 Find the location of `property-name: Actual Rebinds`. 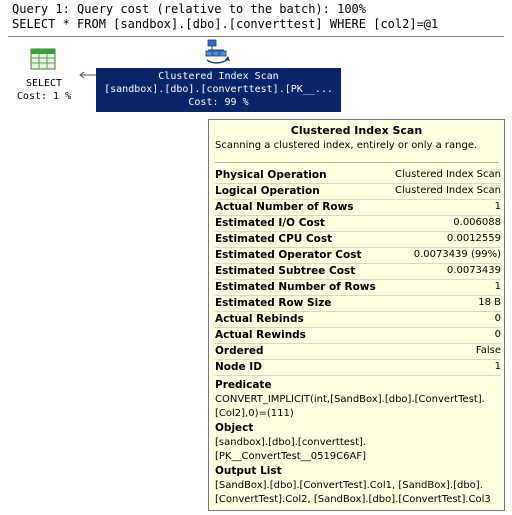

property-name: Actual Rebinds is located at coordinates (259, 319).